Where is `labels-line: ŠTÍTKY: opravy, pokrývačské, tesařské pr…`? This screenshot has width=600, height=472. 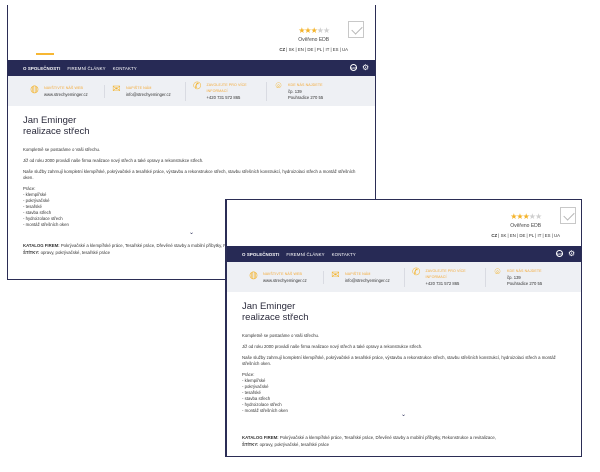 labels-line: ŠTÍTKY: opravy, pokrývačské, tesařské pr… is located at coordinates (286, 444).